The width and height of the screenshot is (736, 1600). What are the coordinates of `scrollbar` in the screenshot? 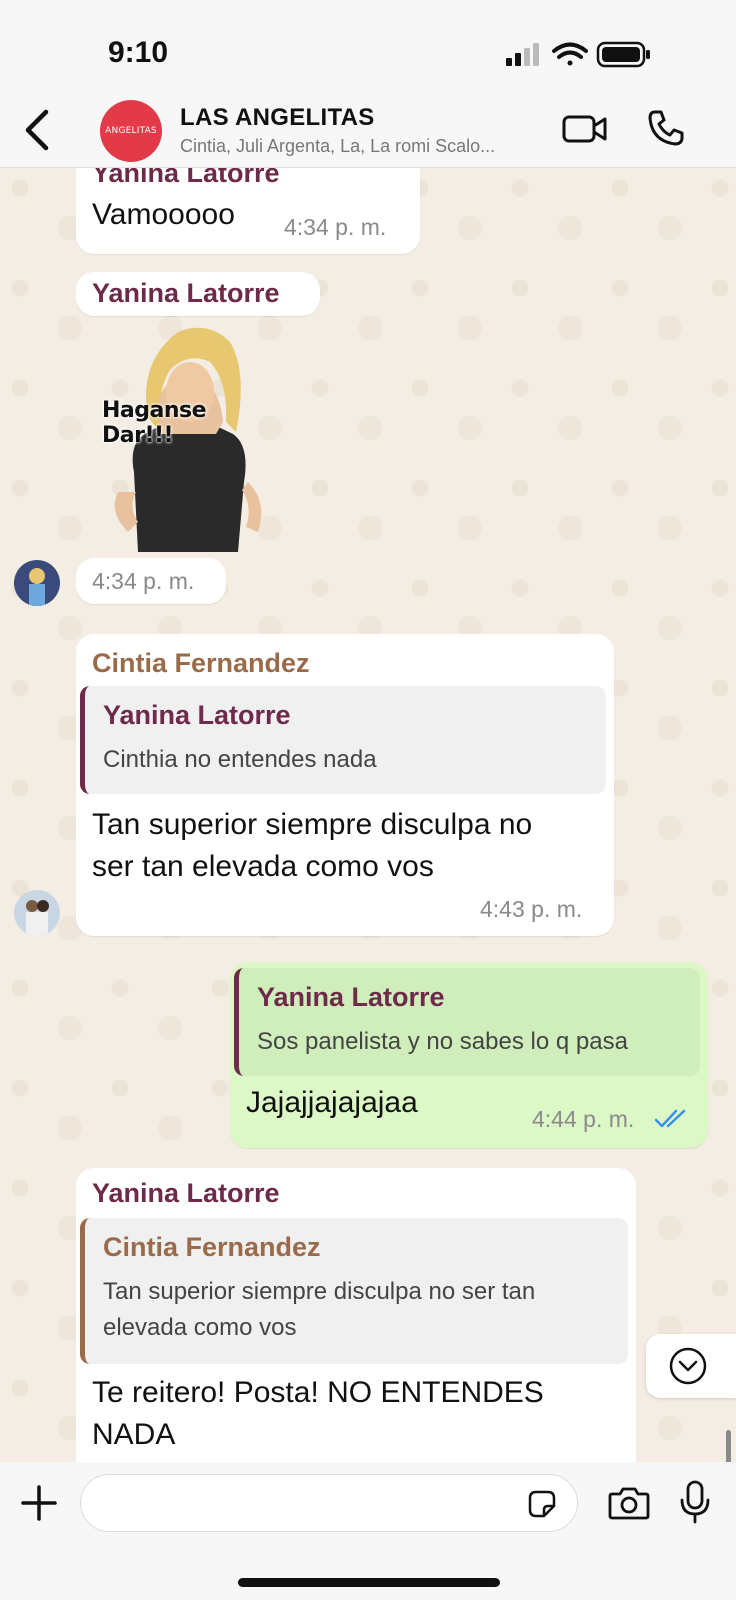 It's located at (728, 1446).